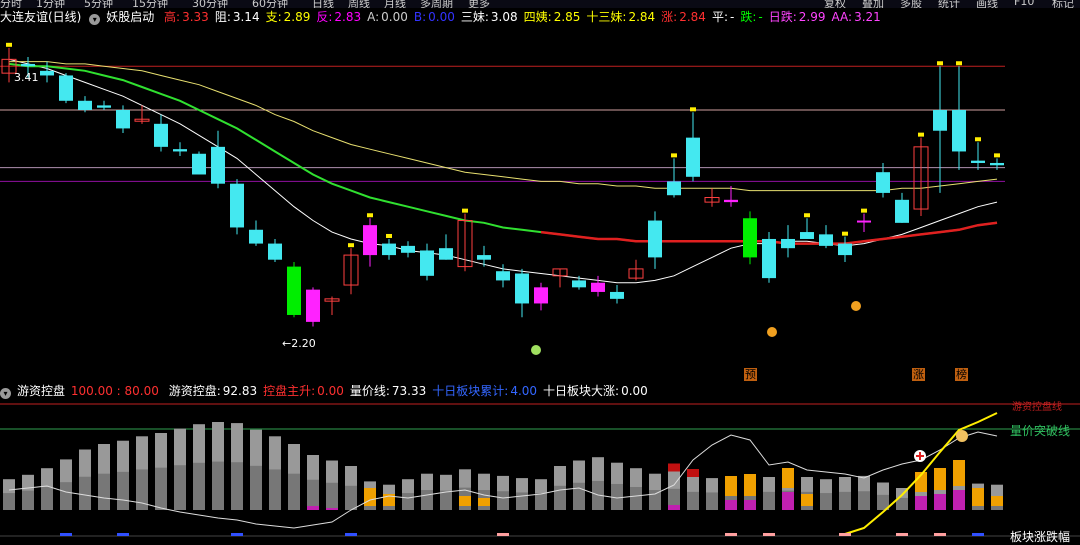 Image resolution: width=1080 pixels, height=545 pixels. I want to click on toolbar-button-1: 叠加, so click(873, 4).